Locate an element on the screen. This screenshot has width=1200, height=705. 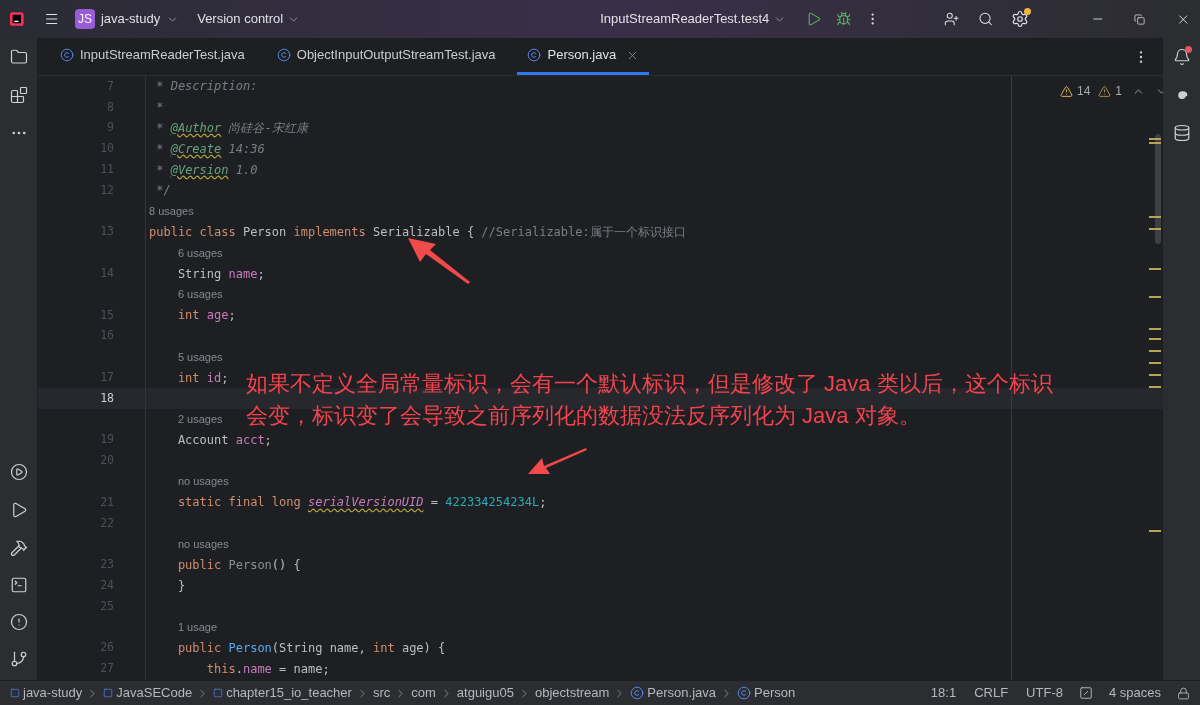
terminal-icon is located at coordinates (18, 585).